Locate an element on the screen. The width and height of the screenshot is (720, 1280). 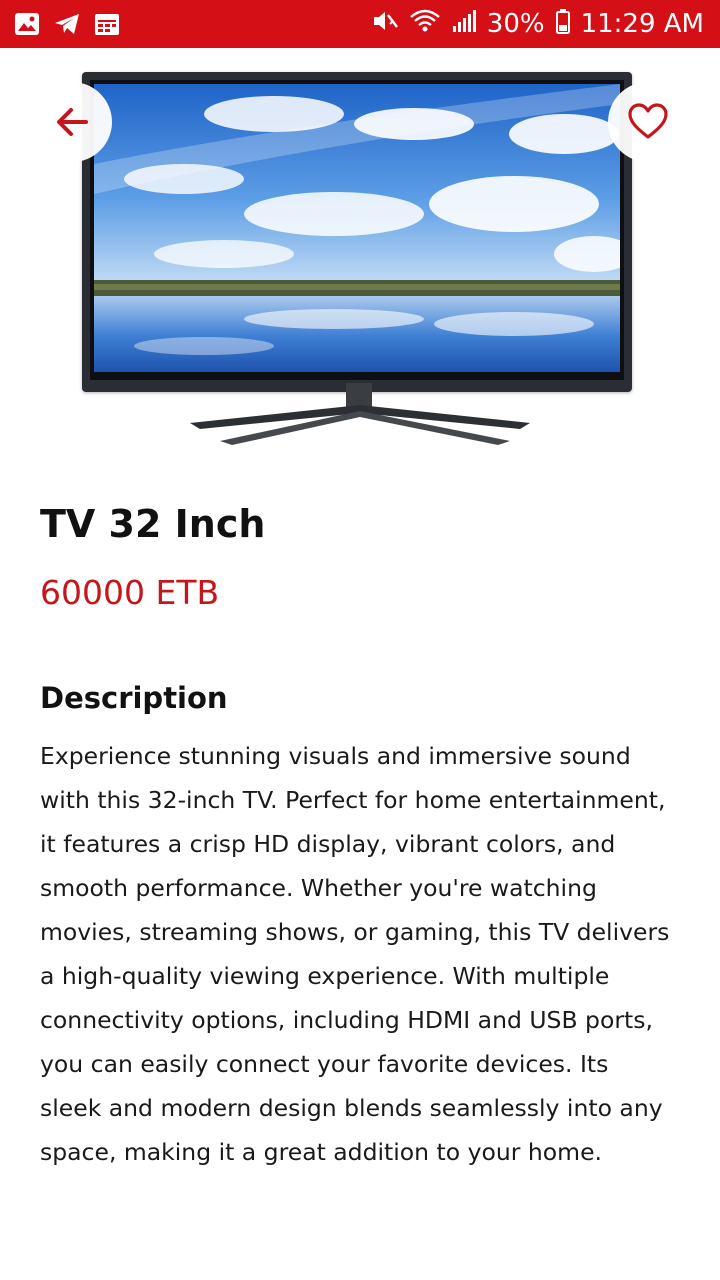
battery-percent: 30% is located at coordinates (515, 24).